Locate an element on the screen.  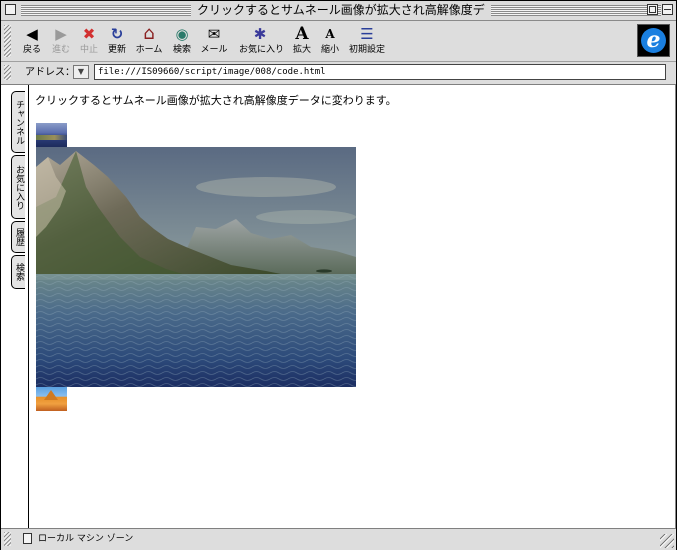
zone-icon is located at coordinates (27, 538).